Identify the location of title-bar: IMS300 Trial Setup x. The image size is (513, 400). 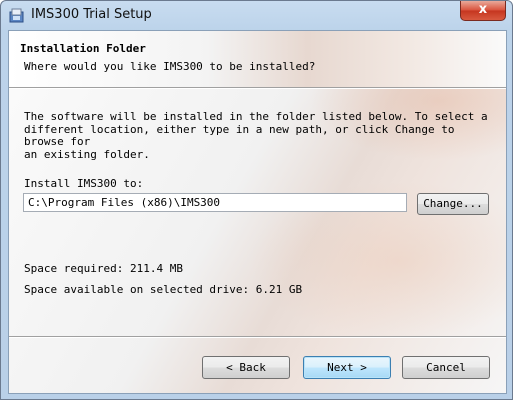
(256, 15).